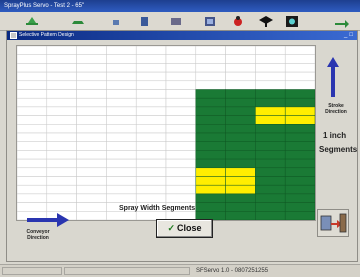  I want to click on close-button: ✓ Close, so click(184, 228).